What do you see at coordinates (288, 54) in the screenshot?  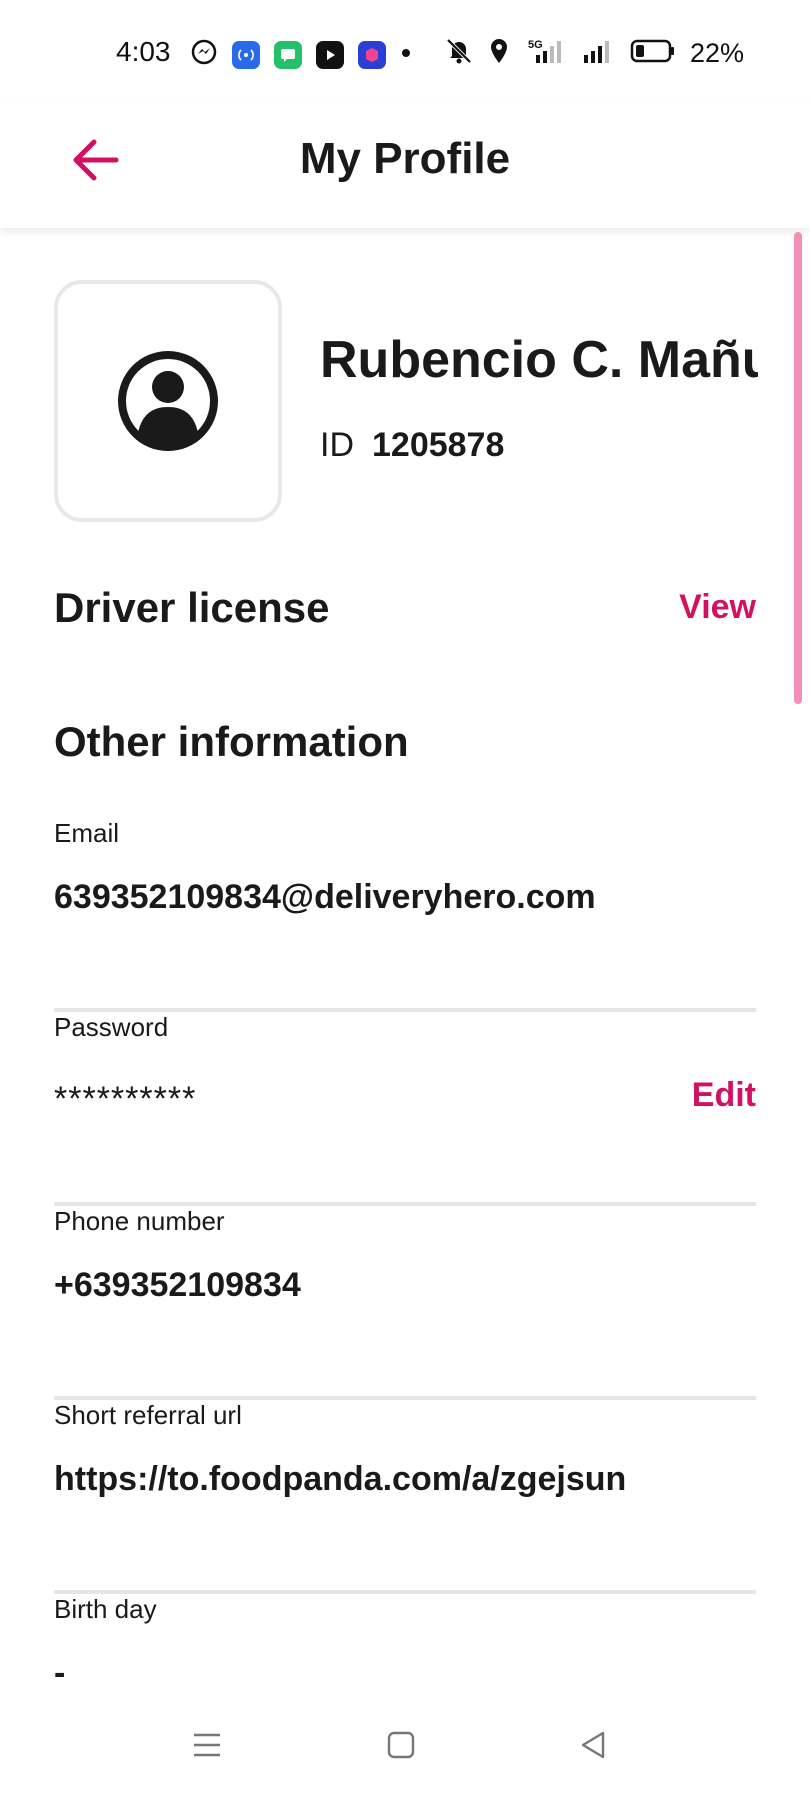 I see `messages-icon` at bounding box center [288, 54].